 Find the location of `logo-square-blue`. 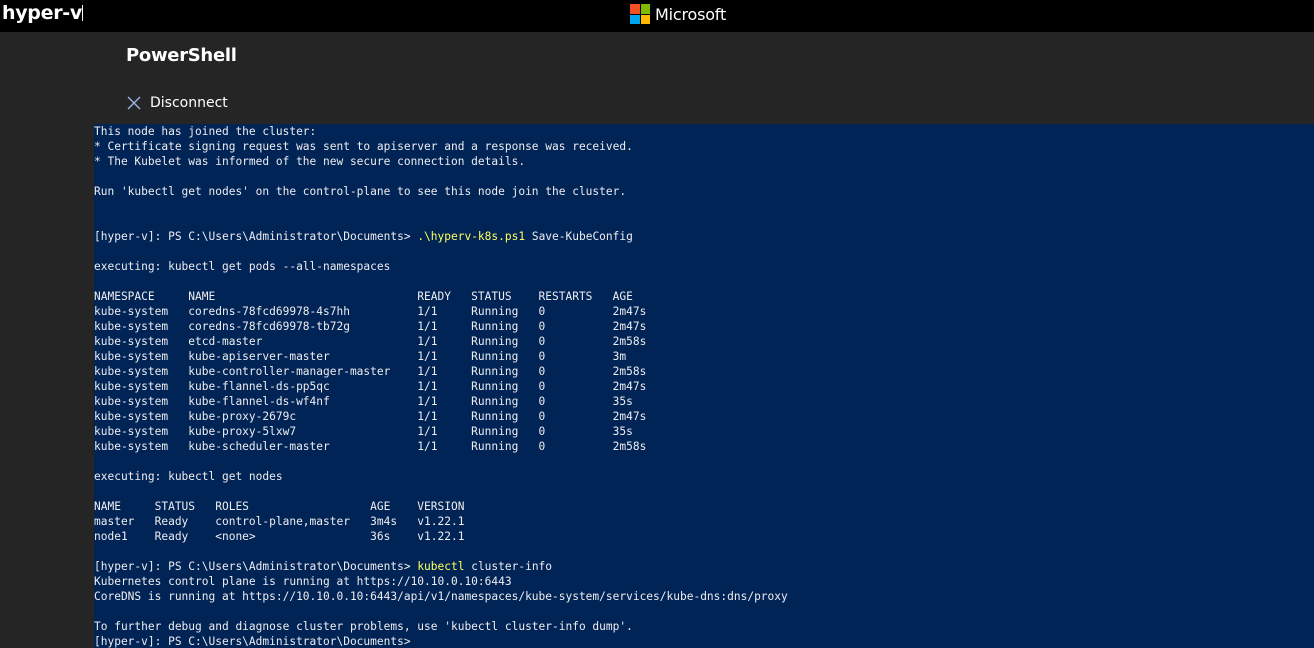

logo-square-blue is located at coordinates (635, 19).